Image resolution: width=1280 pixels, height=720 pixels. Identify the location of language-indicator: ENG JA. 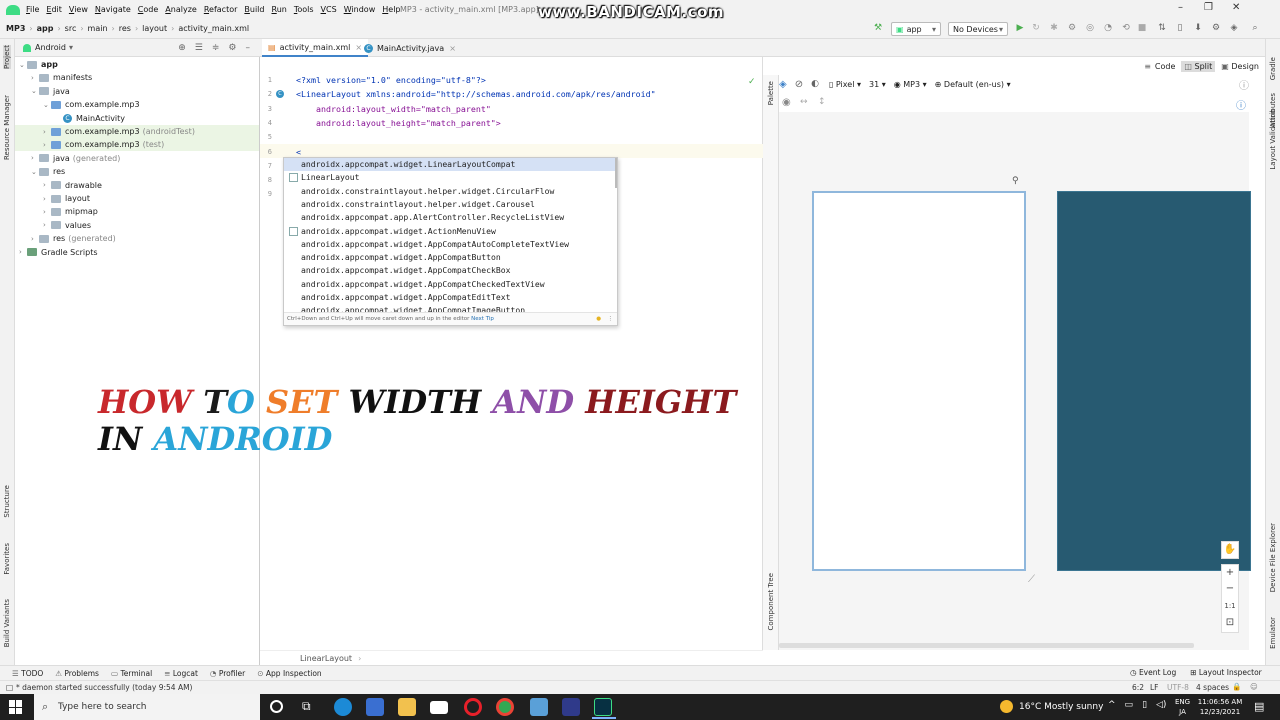
(1182, 707).